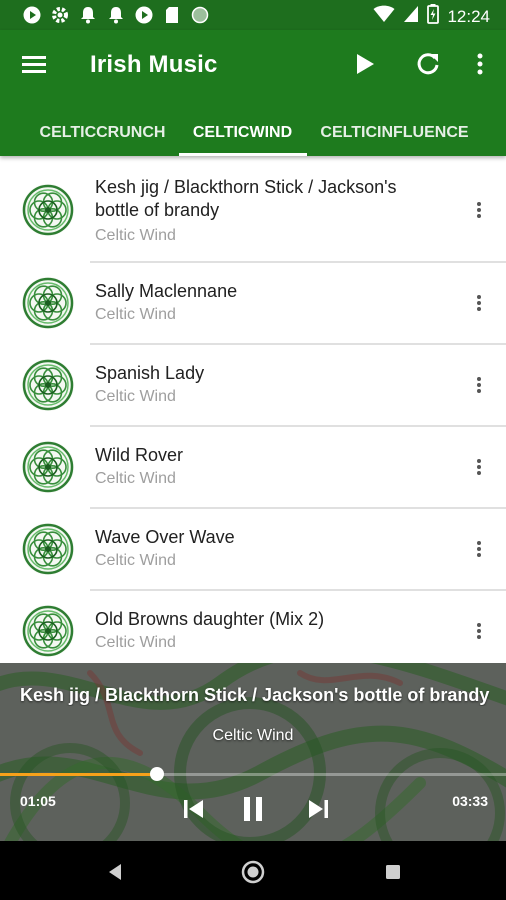 This screenshot has width=506, height=900. What do you see at coordinates (470, 801) in the screenshot?
I see `total-time: 03:33` at bounding box center [470, 801].